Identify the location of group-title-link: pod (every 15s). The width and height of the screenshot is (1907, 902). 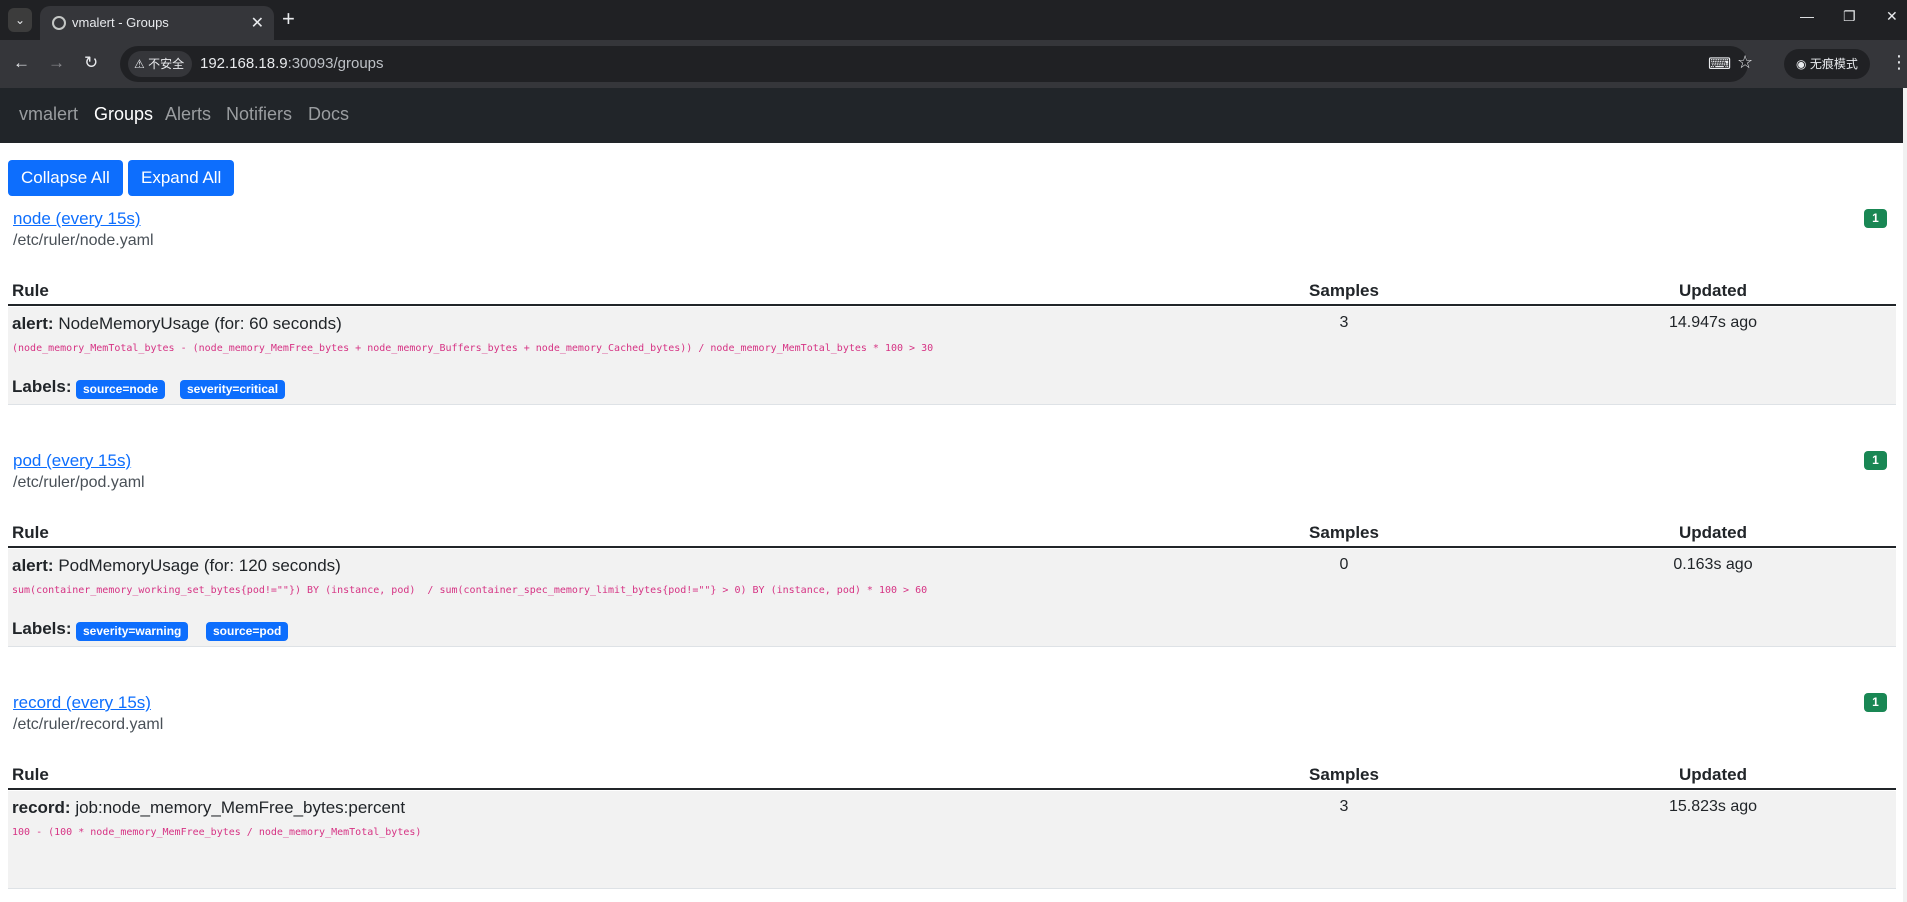
(72, 461).